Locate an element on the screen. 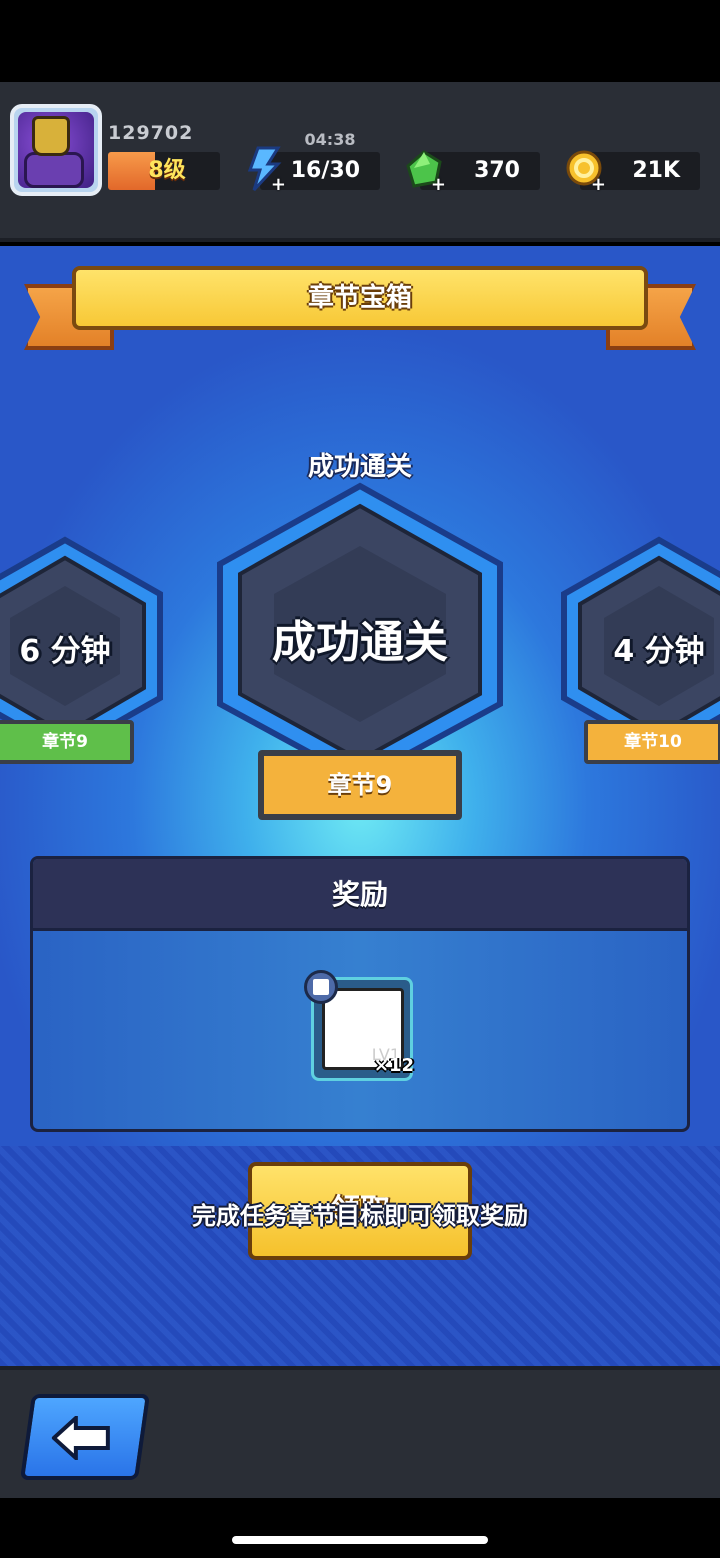  chapter-time-next: 4 分钟 is located at coordinates (659, 651).